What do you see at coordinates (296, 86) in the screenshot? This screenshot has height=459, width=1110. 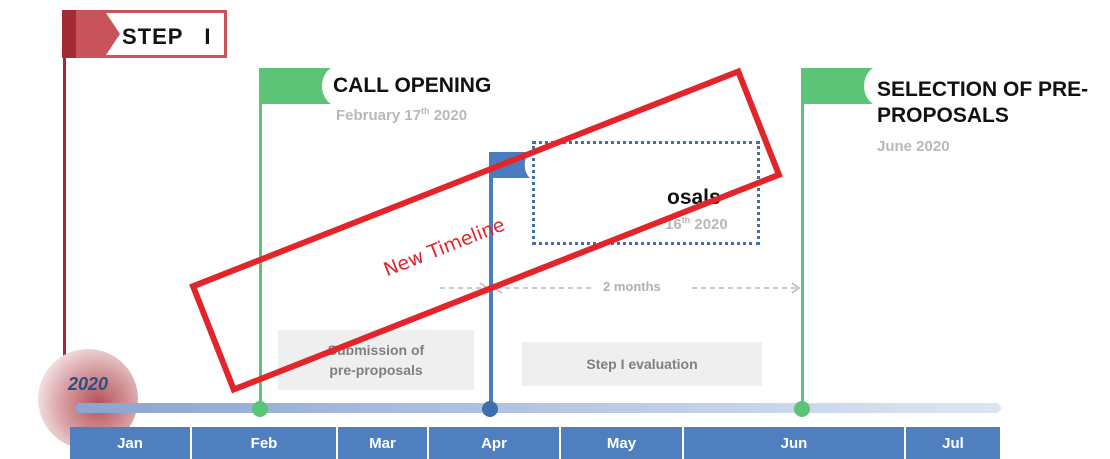 I see `call-opening-flag-icon` at bounding box center [296, 86].